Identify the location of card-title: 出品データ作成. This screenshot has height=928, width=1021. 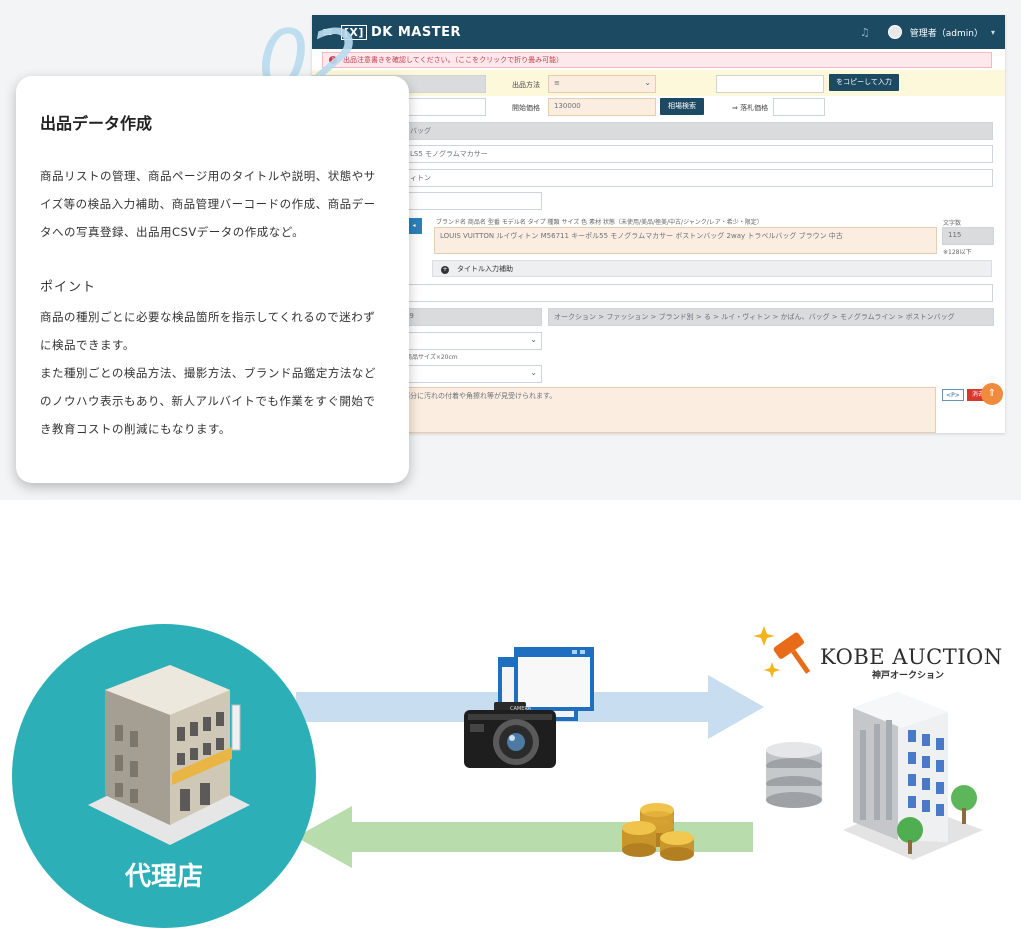
(96, 123).